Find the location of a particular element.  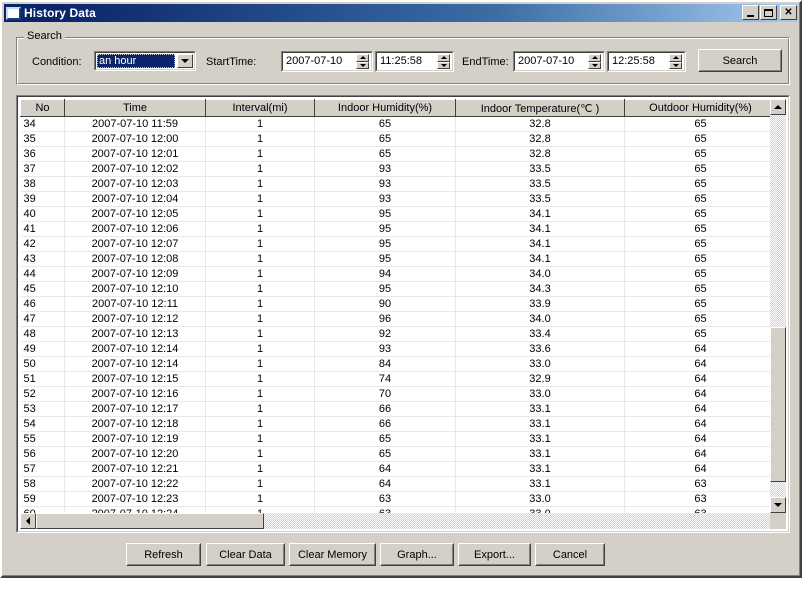

start-time-spin-down is located at coordinates (443, 65).